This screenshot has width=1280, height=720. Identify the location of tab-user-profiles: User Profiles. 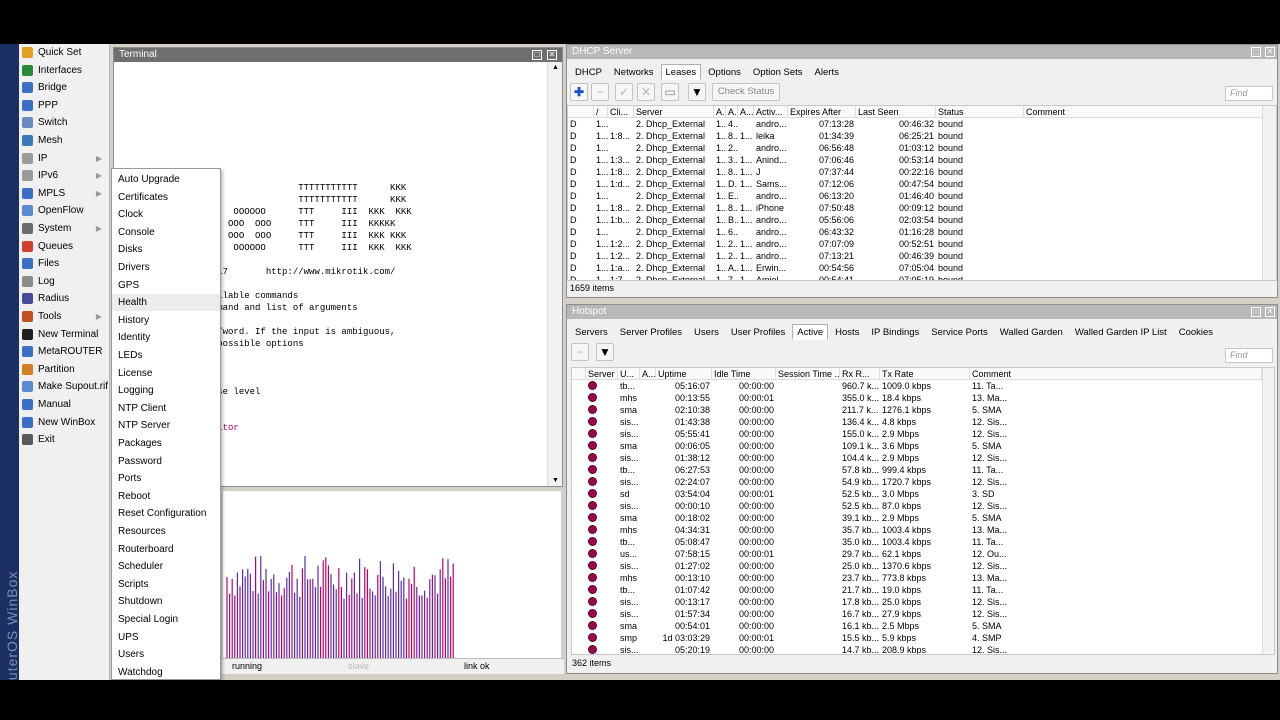
(758, 332).